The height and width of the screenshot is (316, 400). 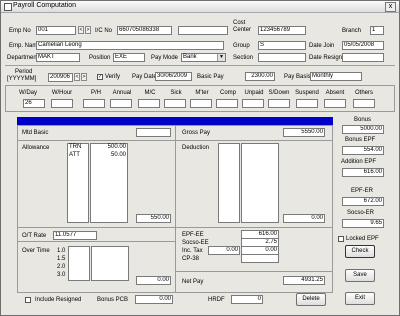 What do you see at coordinates (363, 129) in the screenshot?
I see `bonus-field: 5000.00` at bounding box center [363, 129].